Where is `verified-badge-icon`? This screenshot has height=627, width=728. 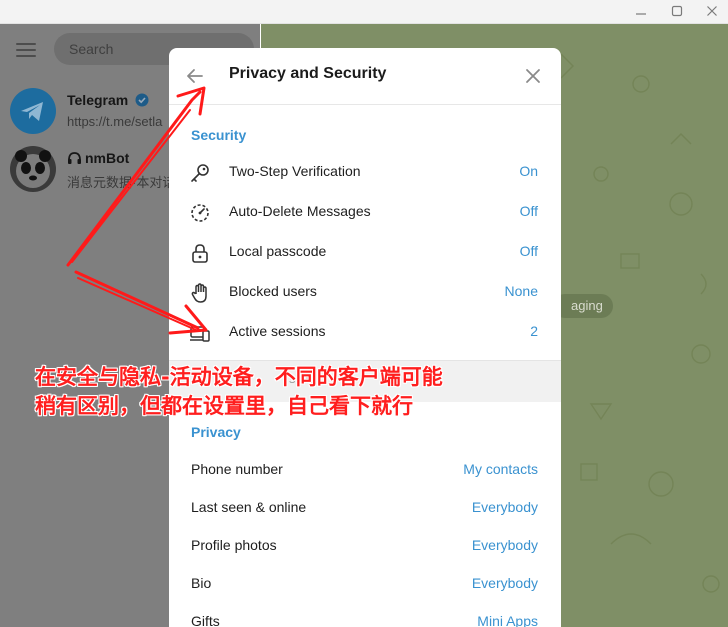
verified-badge-icon is located at coordinates (142, 100).